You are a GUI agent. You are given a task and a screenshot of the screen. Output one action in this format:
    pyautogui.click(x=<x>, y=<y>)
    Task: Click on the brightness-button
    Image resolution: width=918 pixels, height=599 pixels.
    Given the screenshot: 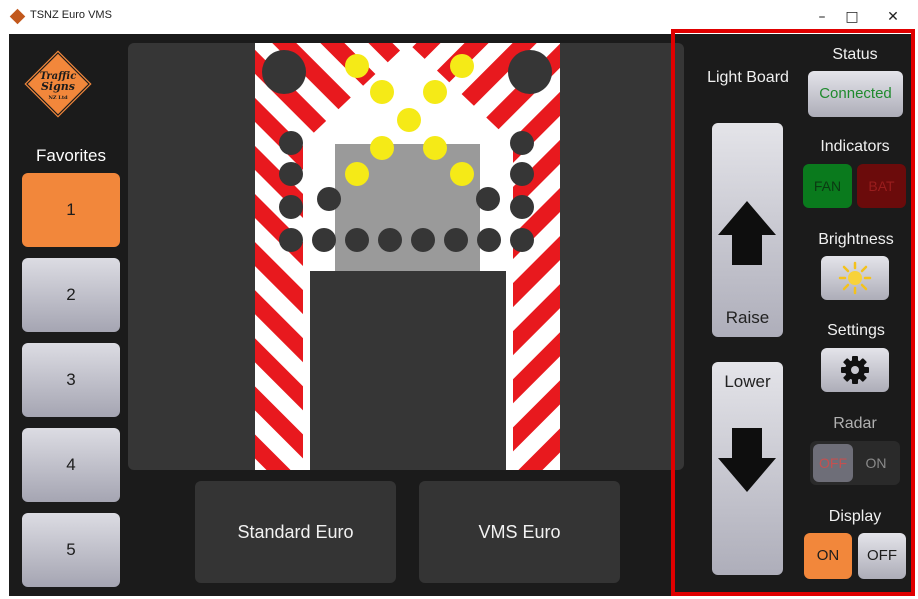 What is the action you would take?
    pyautogui.click(x=855, y=278)
    